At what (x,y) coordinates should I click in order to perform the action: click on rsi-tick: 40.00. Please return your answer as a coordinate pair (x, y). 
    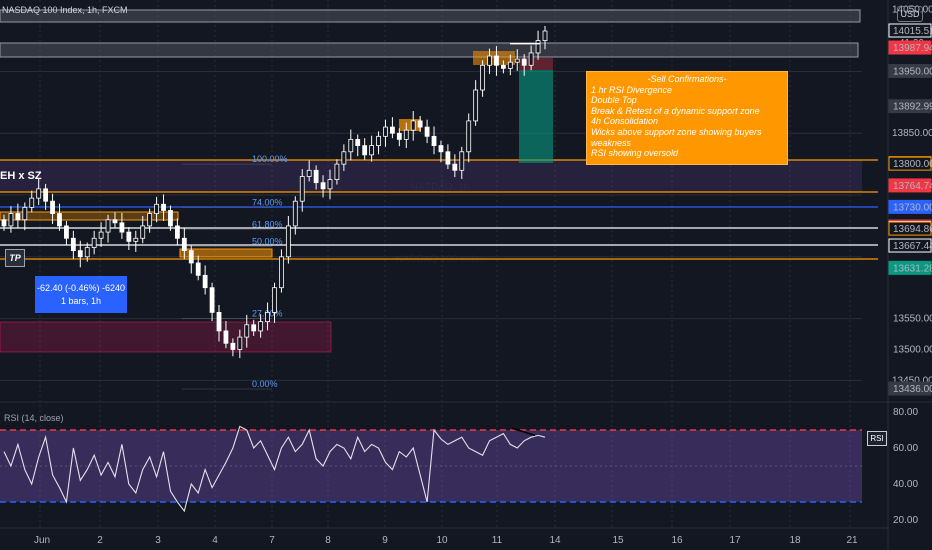
    Looking at the image, I should click on (905, 484).